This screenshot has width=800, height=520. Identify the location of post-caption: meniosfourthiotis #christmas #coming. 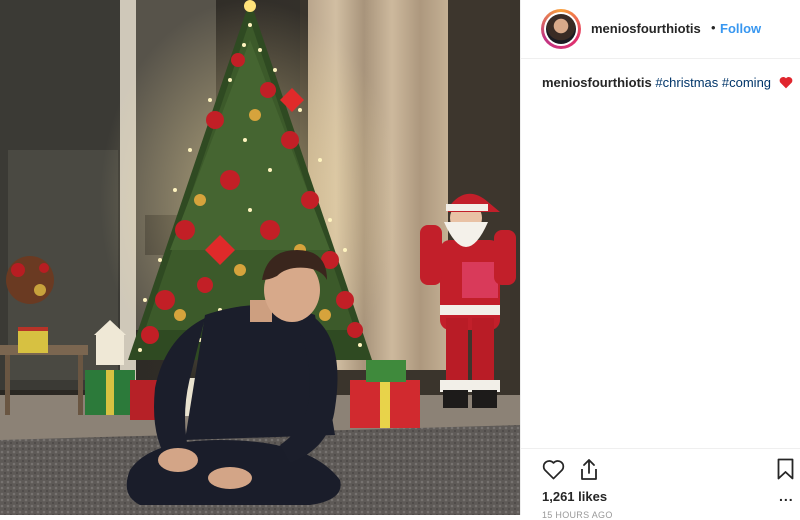
(667, 84).